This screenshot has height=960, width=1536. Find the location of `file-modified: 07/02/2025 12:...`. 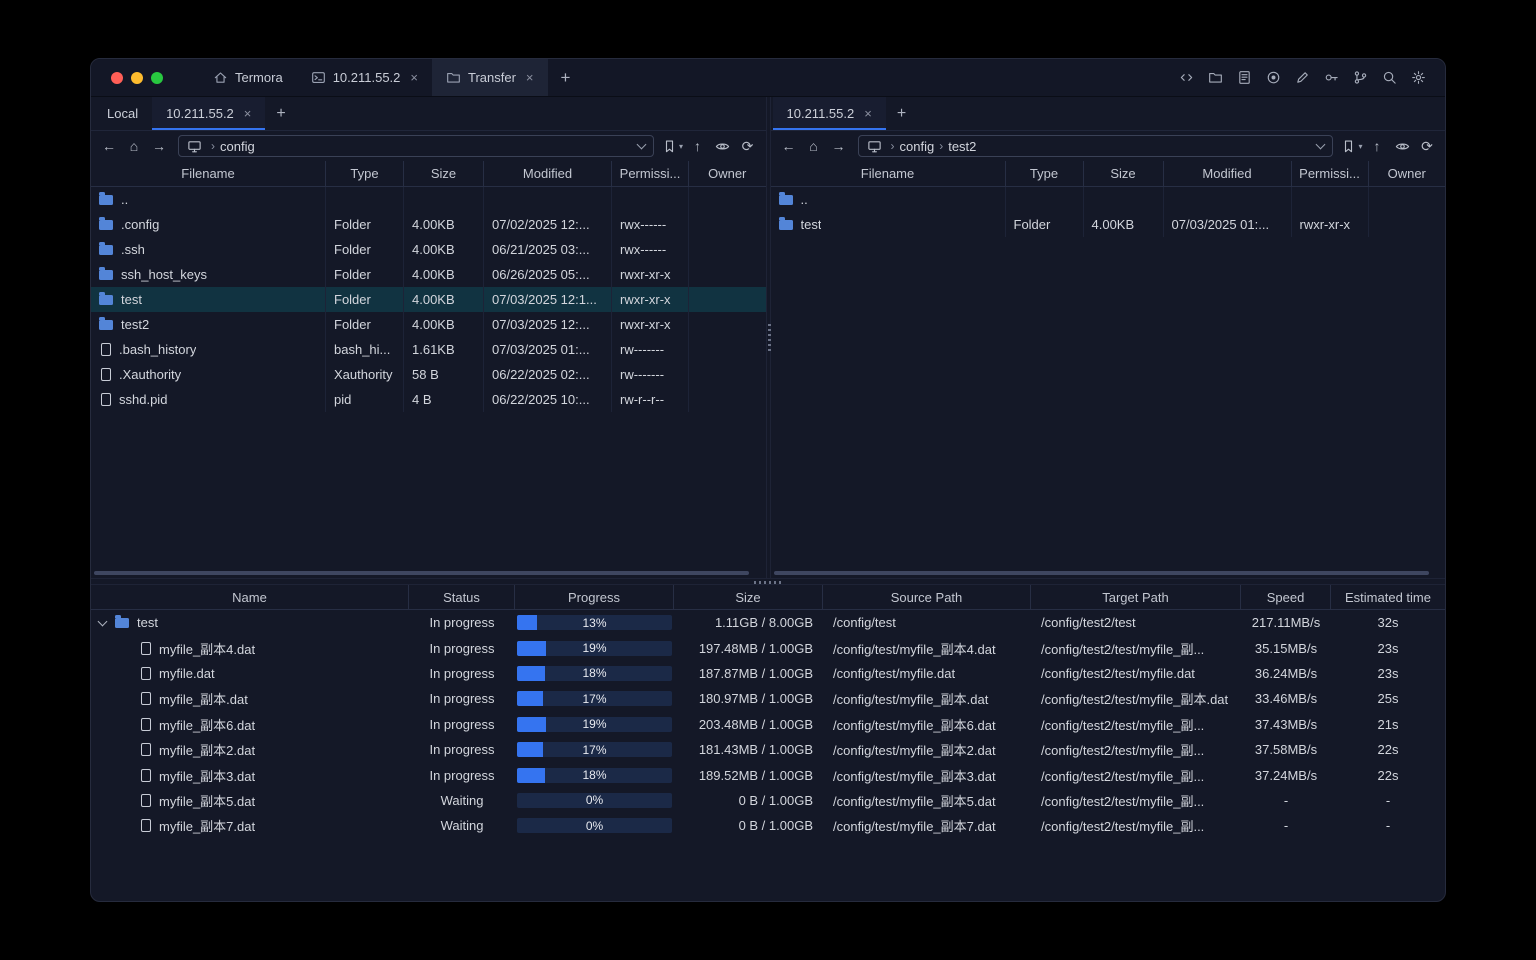

file-modified: 07/02/2025 12:... is located at coordinates (548, 224).